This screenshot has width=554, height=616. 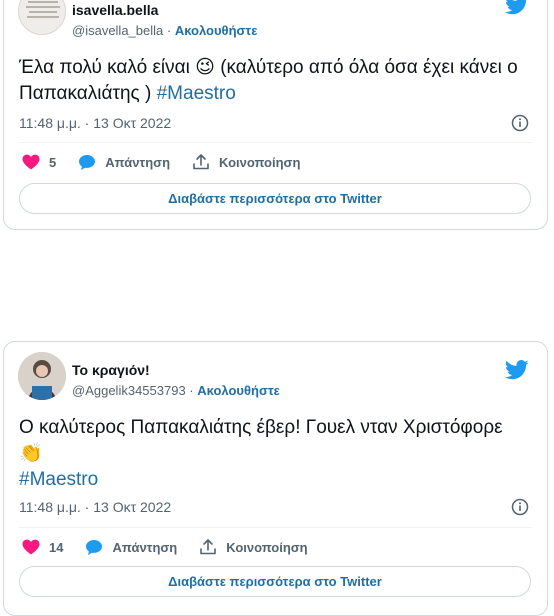 I want to click on user-handle: @Aggelik34553793, so click(x=129, y=390).